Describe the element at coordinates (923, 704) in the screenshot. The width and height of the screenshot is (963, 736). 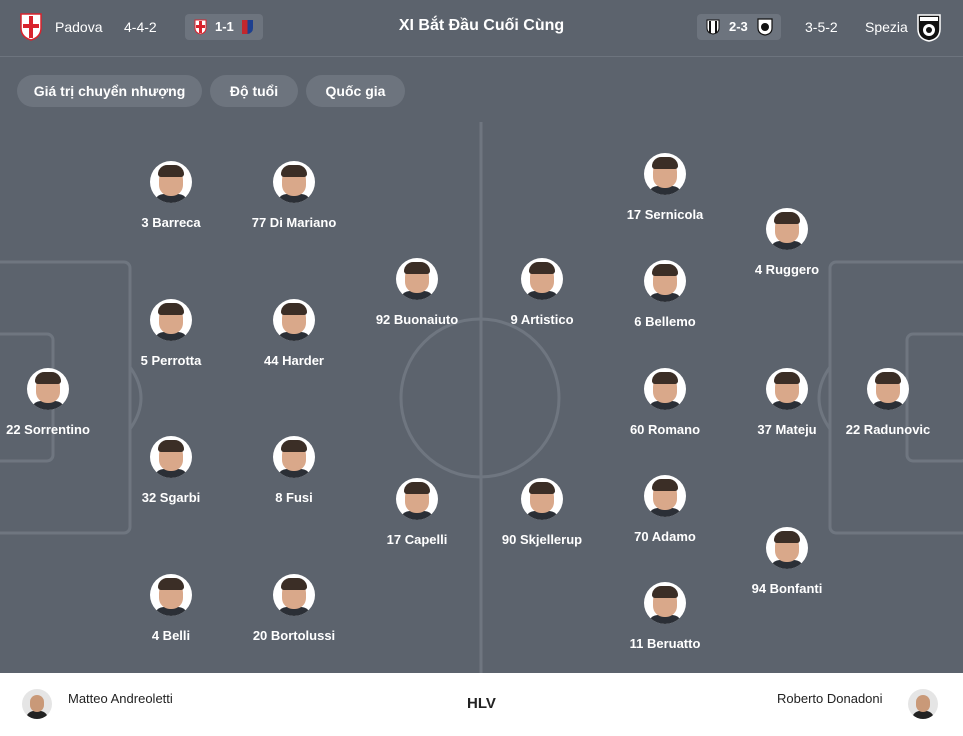
I see `away-coach-avatar` at that location.